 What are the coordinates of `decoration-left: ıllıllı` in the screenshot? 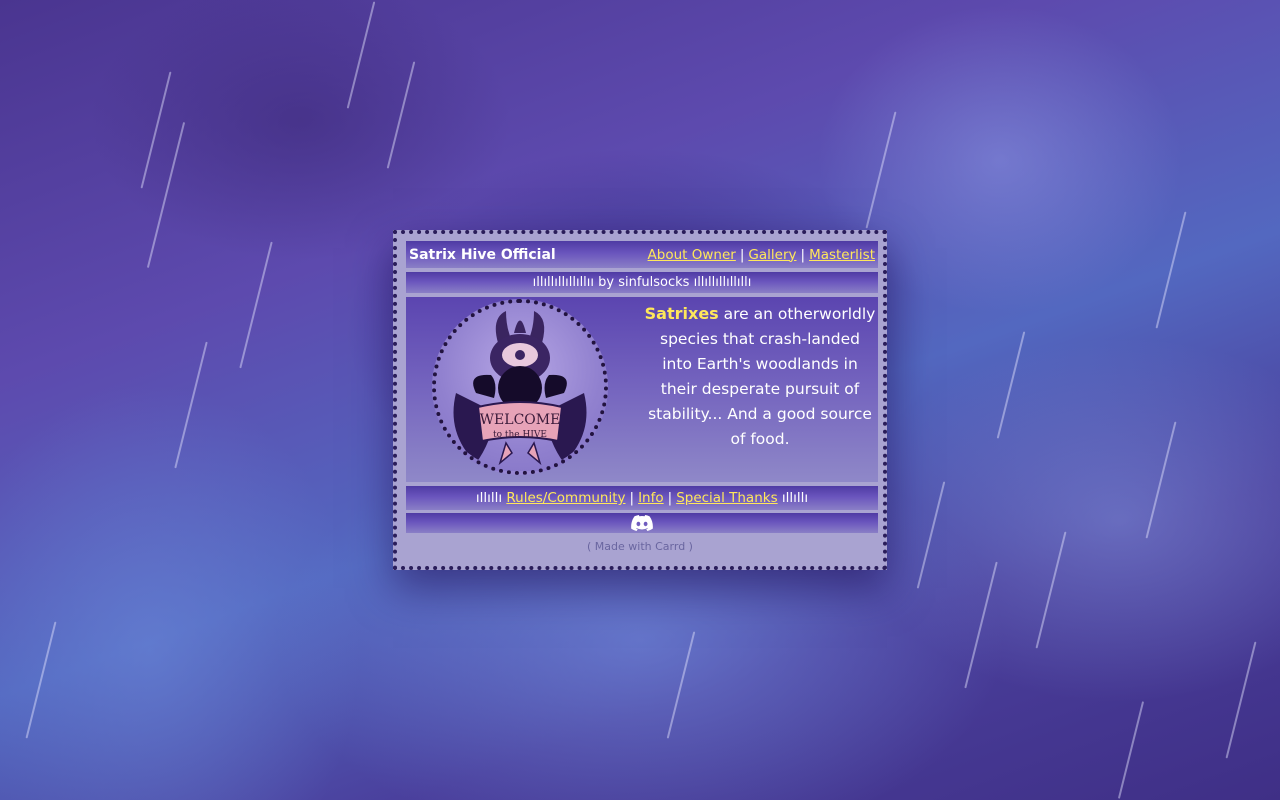 It's located at (489, 498).